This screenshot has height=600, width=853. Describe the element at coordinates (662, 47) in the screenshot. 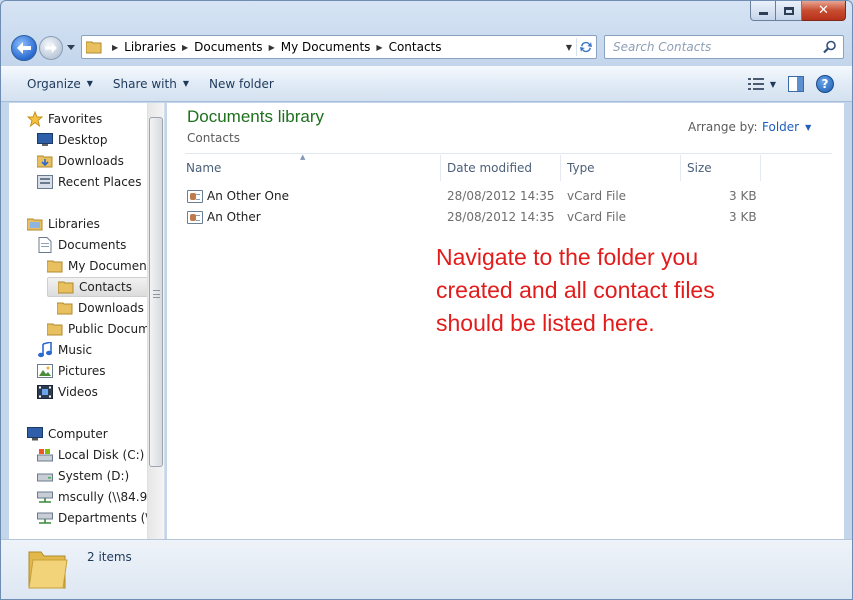

I see `search-placeholder: Search Contacts` at that location.